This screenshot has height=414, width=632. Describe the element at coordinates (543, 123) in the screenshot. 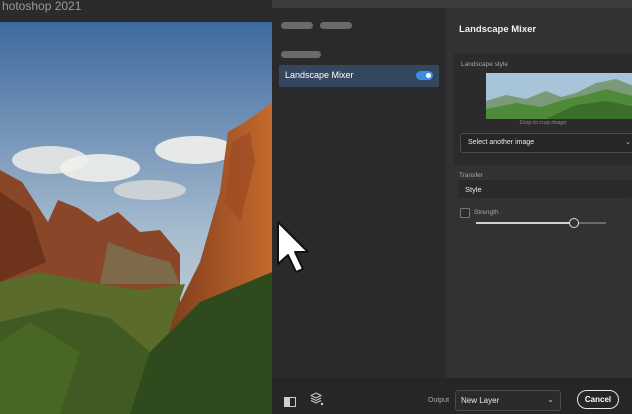

I see `thumbnail-caption: Drop to crop image` at that location.